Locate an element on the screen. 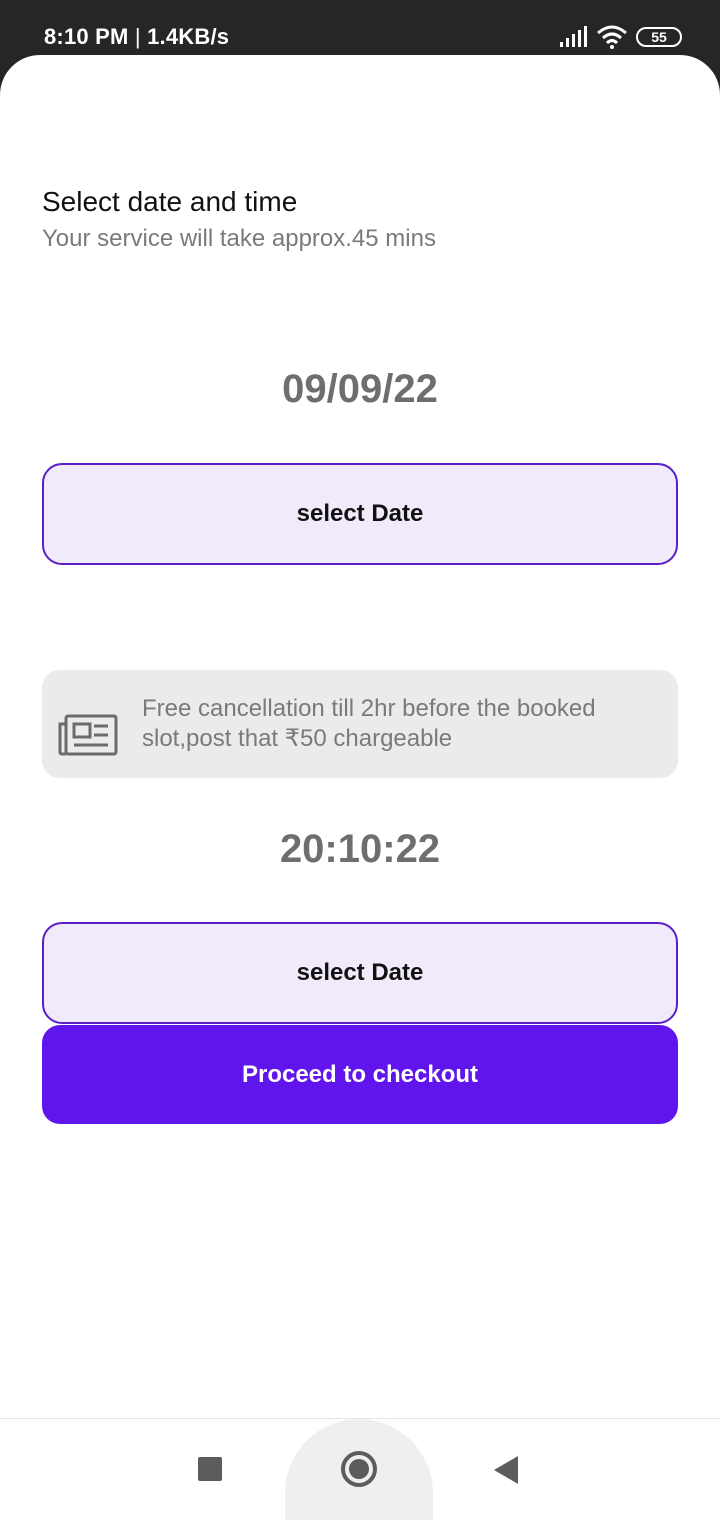  status-icons: 55 is located at coordinates (620, 37).